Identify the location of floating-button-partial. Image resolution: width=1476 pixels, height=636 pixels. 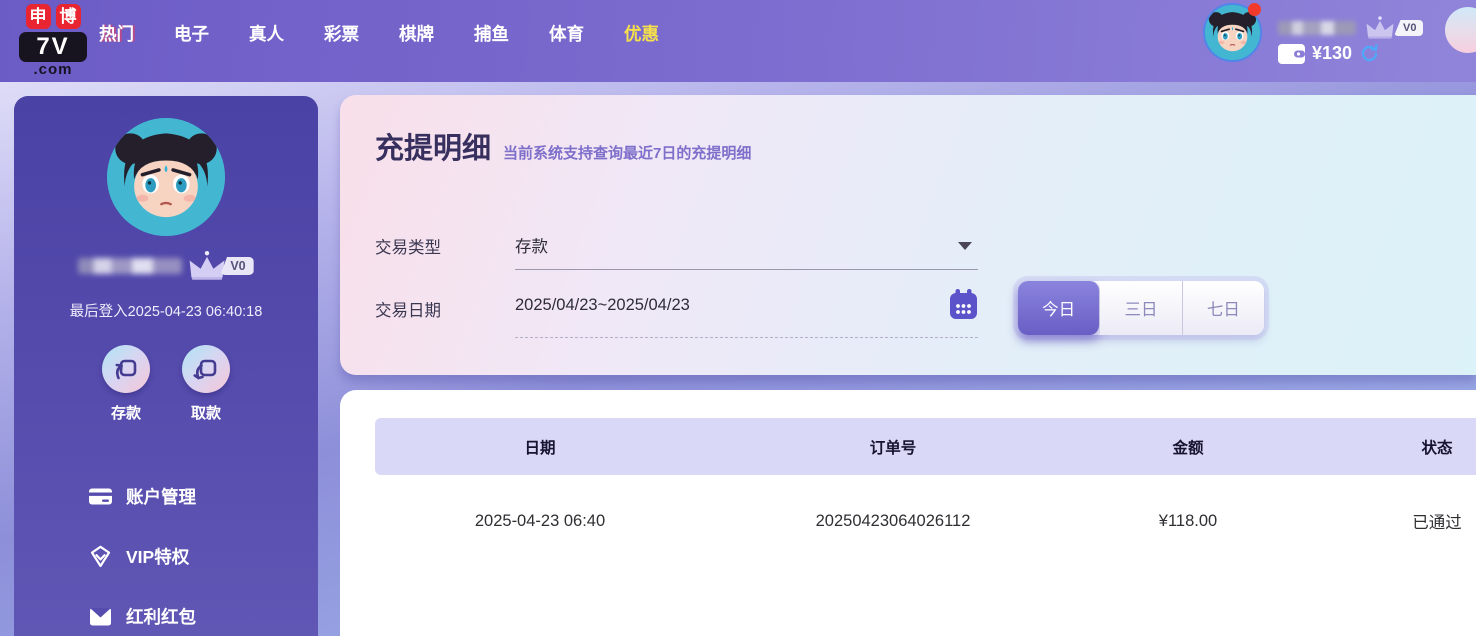
(1460, 30).